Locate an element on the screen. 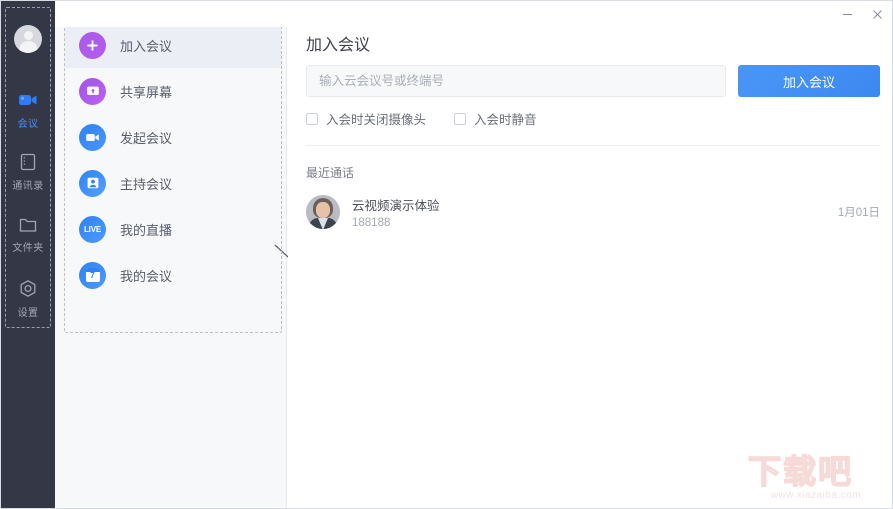  feature-item-my-meetings: 7 我的会议 is located at coordinates (173, 275).